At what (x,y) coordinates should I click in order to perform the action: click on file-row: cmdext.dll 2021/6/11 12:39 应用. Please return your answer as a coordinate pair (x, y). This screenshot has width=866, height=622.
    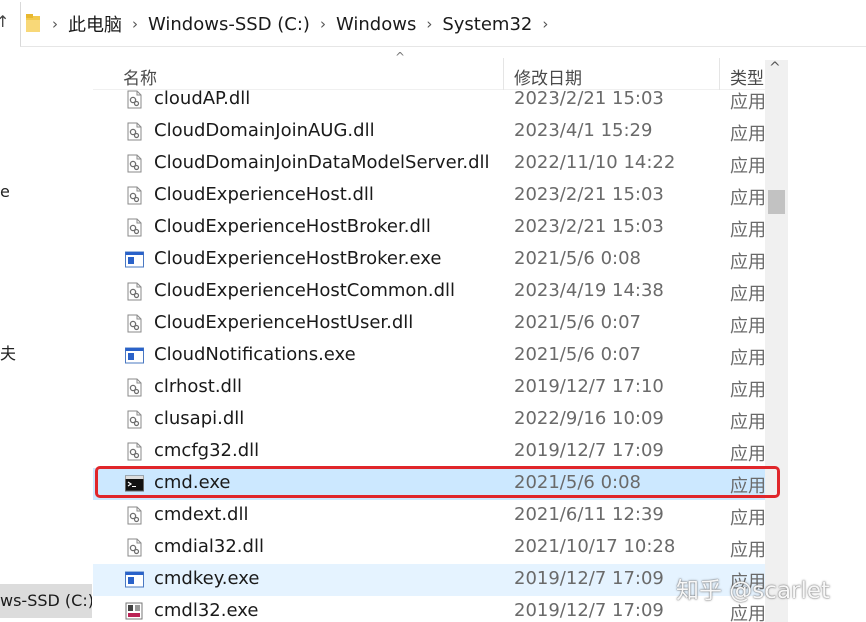
    Looking at the image, I should click on (429, 516).